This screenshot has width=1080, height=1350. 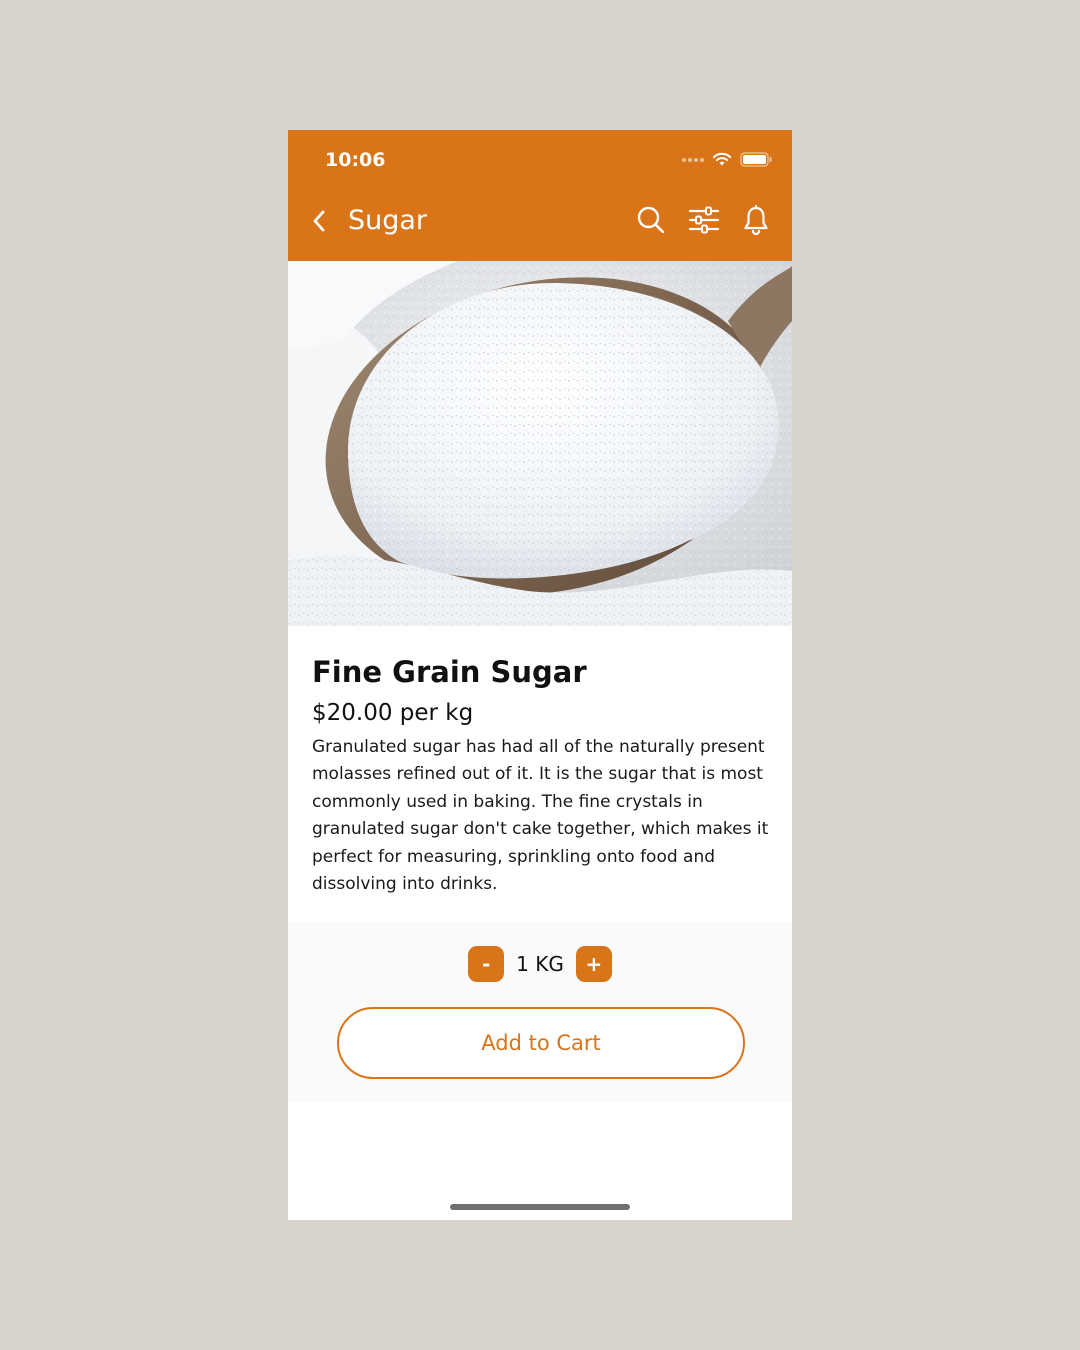 I want to click on quantity-stepper: - 1 KG +, so click(x=540, y=964).